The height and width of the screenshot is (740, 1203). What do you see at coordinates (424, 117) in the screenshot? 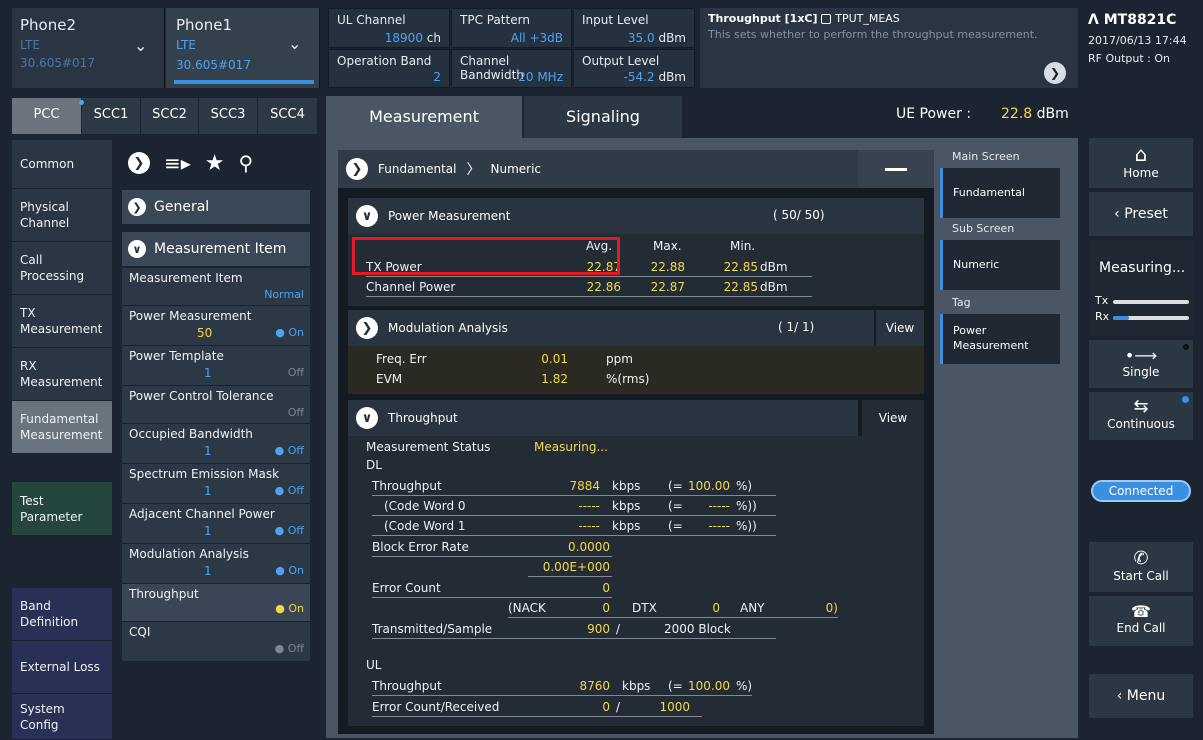
I see `tab-measurement: Measurement` at bounding box center [424, 117].